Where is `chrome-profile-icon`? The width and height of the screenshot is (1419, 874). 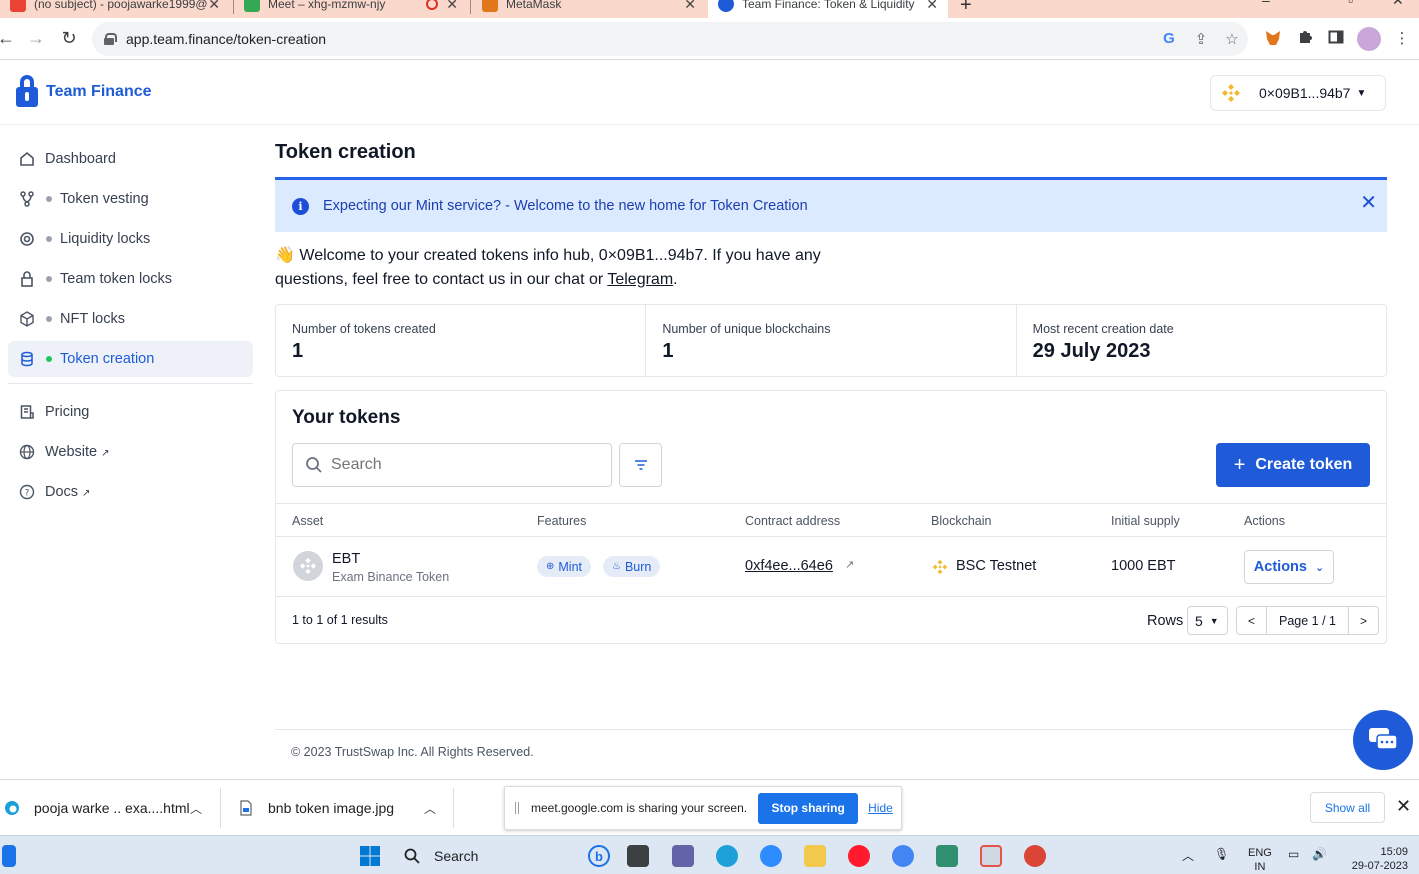 chrome-profile-icon is located at coordinates (903, 856).